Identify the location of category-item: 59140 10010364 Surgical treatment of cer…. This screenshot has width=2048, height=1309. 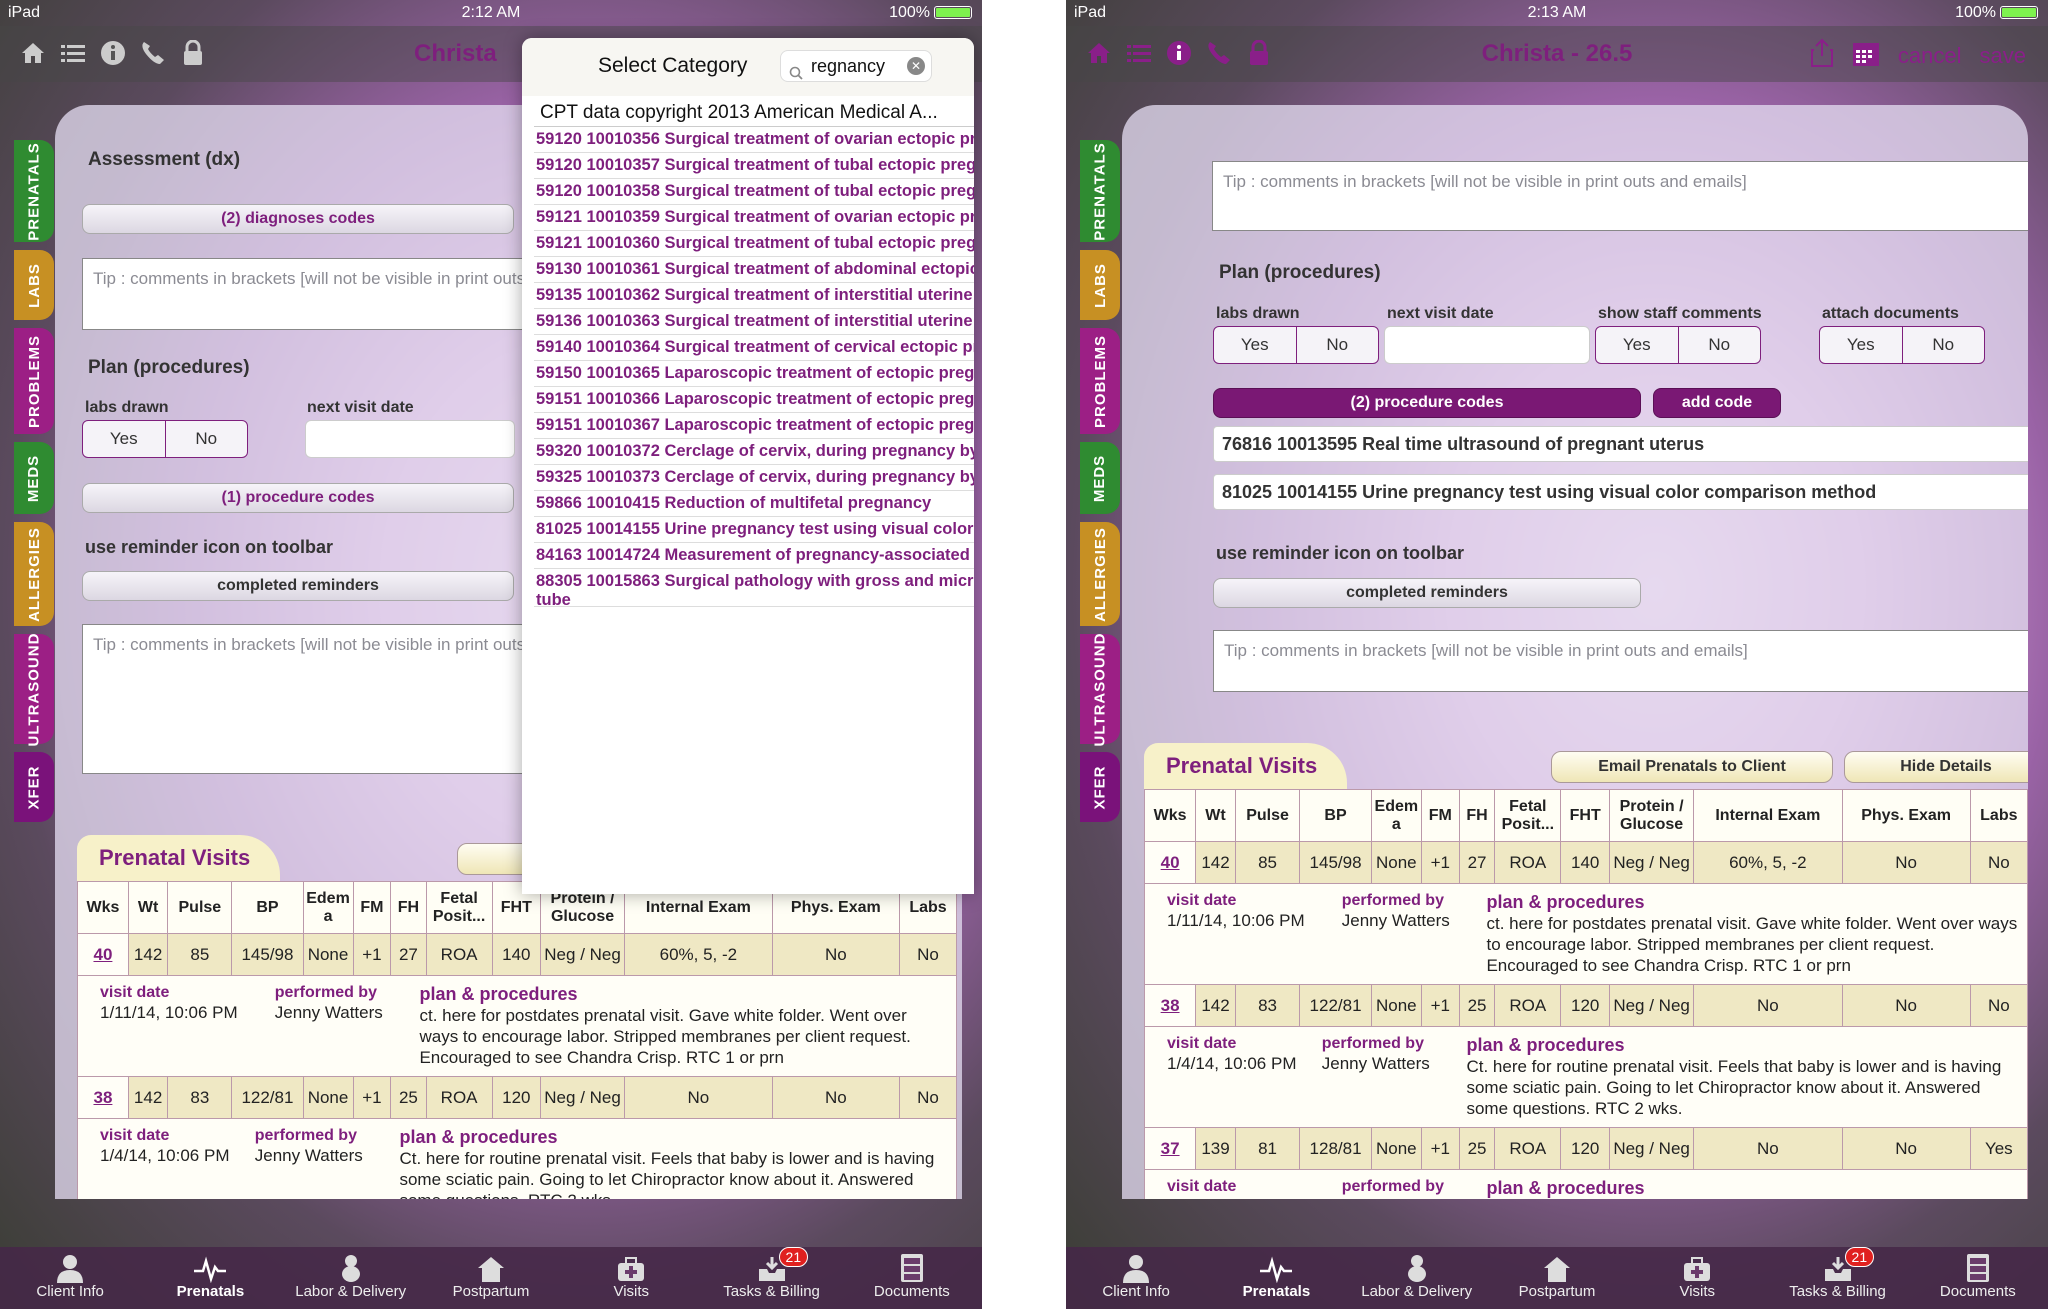
(754, 348).